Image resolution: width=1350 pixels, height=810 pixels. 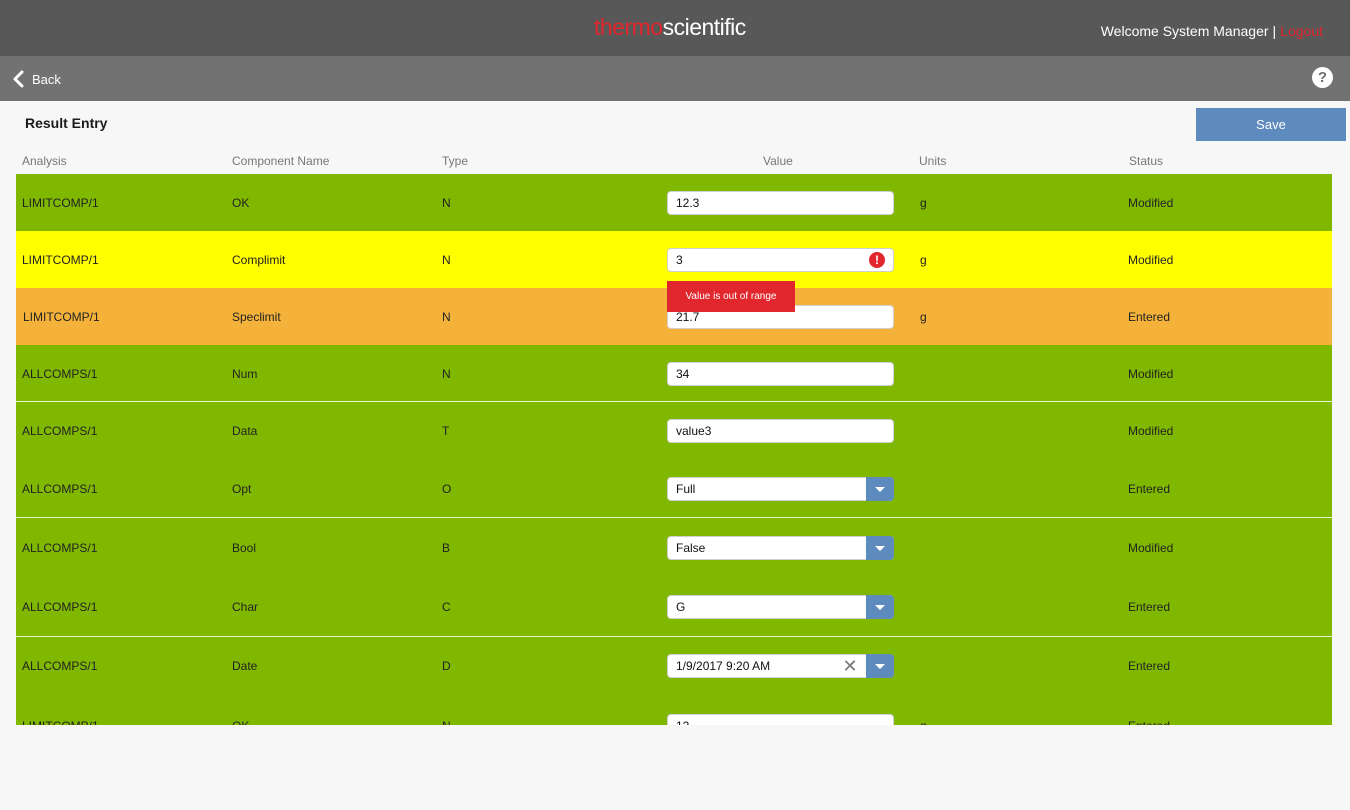 What do you see at coordinates (446, 431) in the screenshot?
I see `type-cell: T` at bounding box center [446, 431].